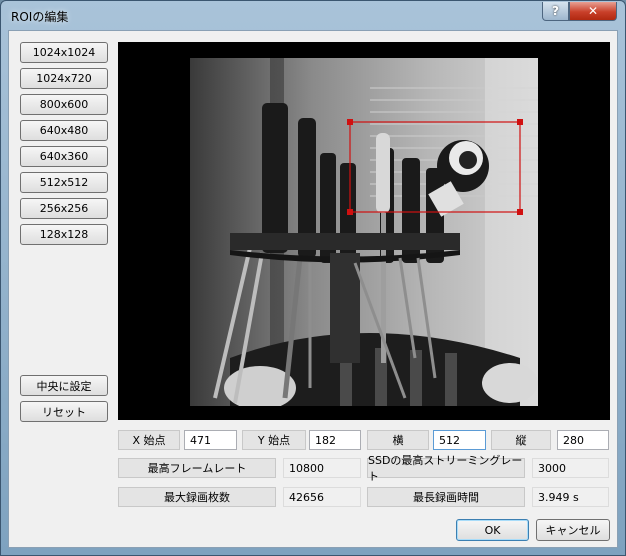 This screenshot has height=556, width=626. Describe the element at coordinates (64, 78) in the screenshot. I see `preset-1024x720-button: 1024x720` at that location.